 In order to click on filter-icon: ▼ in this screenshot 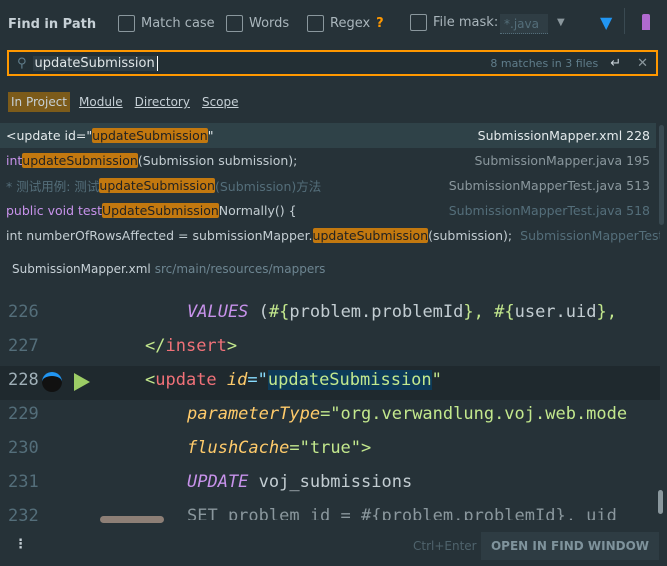, I will do `click(606, 22)`.